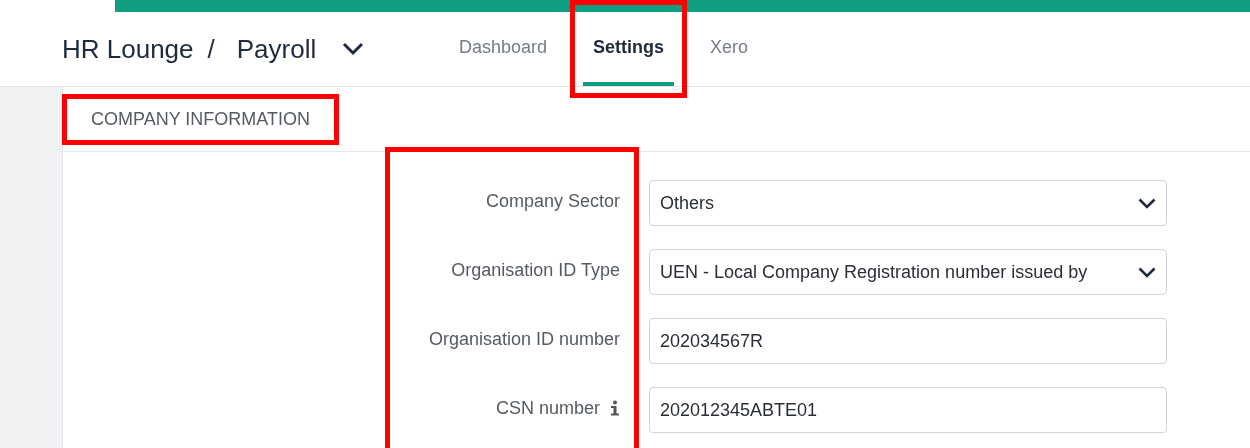 The height and width of the screenshot is (448, 1250). I want to click on input-field: 202012345ABTE01, so click(908, 410).